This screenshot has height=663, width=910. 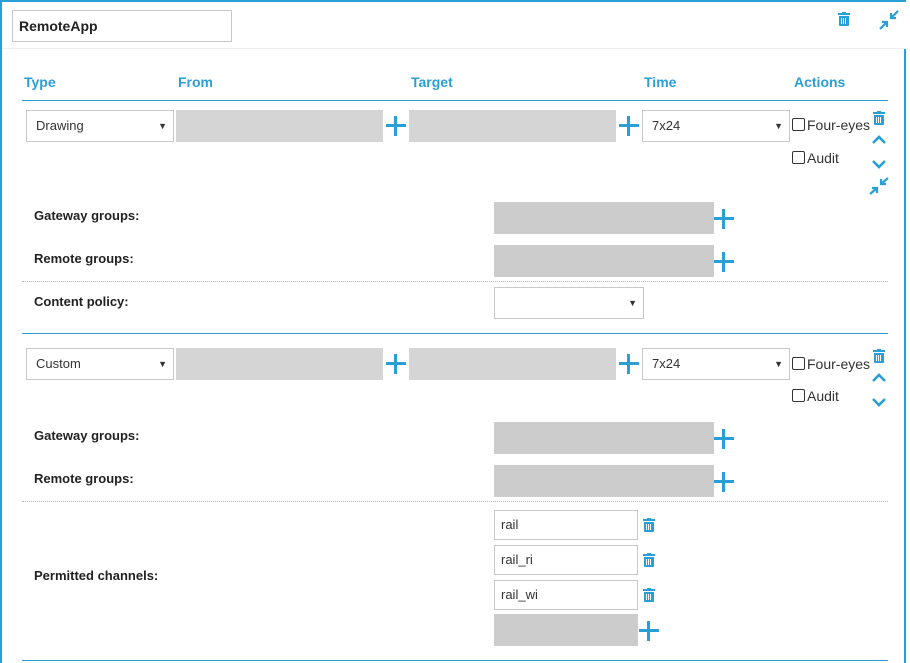 I want to click on rule1-gateway-groups-field, so click(x=604, y=218).